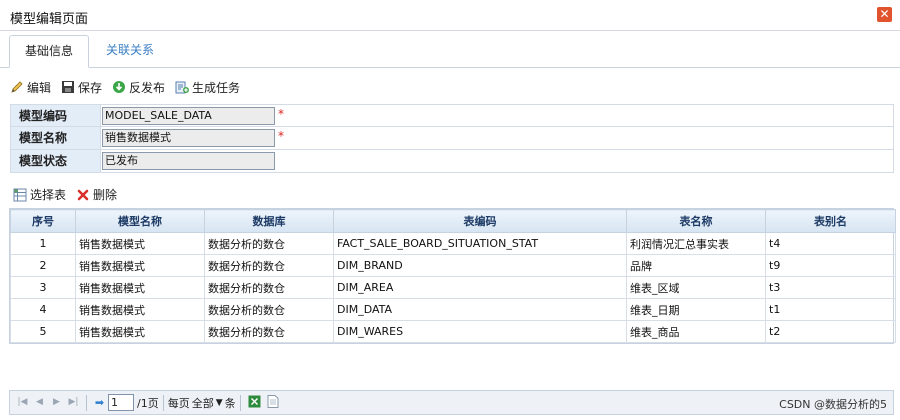  What do you see at coordinates (480, 309) in the screenshot?
I see `cell-table-code: DIM_DATA` at bounding box center [480, 309].